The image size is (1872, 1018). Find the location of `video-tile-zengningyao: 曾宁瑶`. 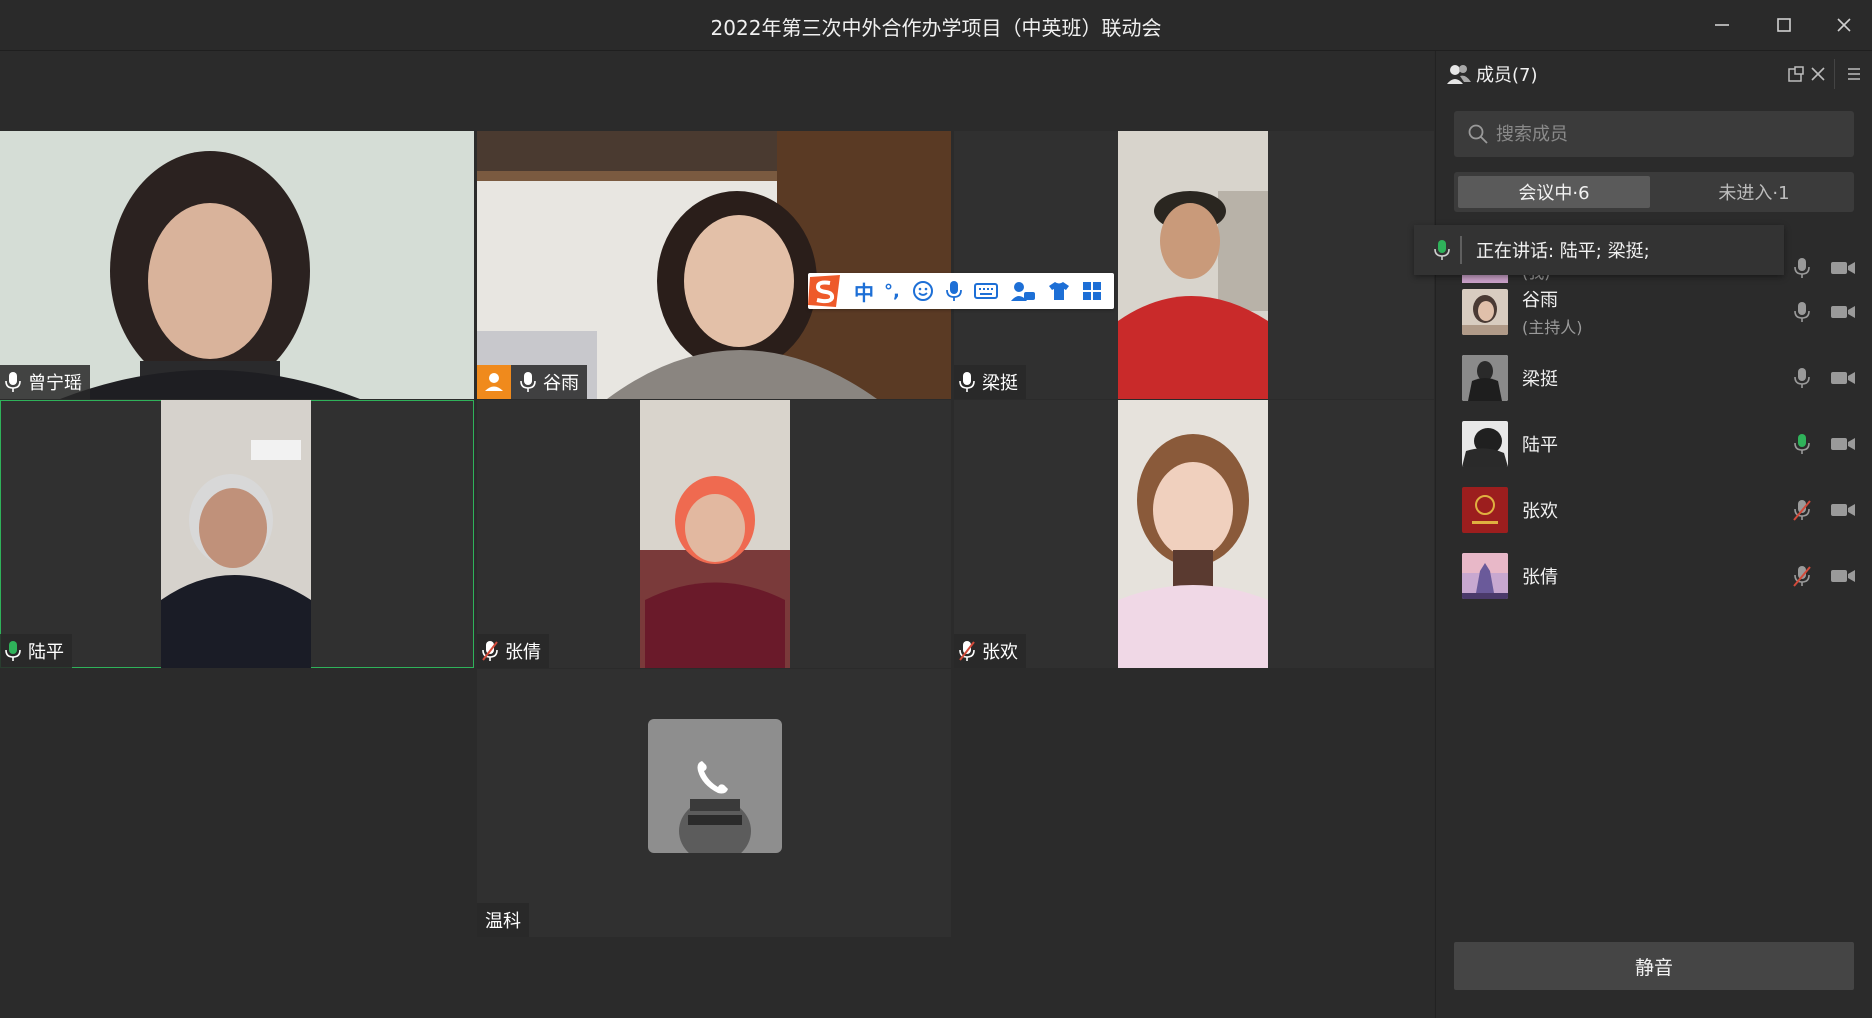

video-tile-zengningyao: 曾宁瑶 is located at coordinates (237, 265).